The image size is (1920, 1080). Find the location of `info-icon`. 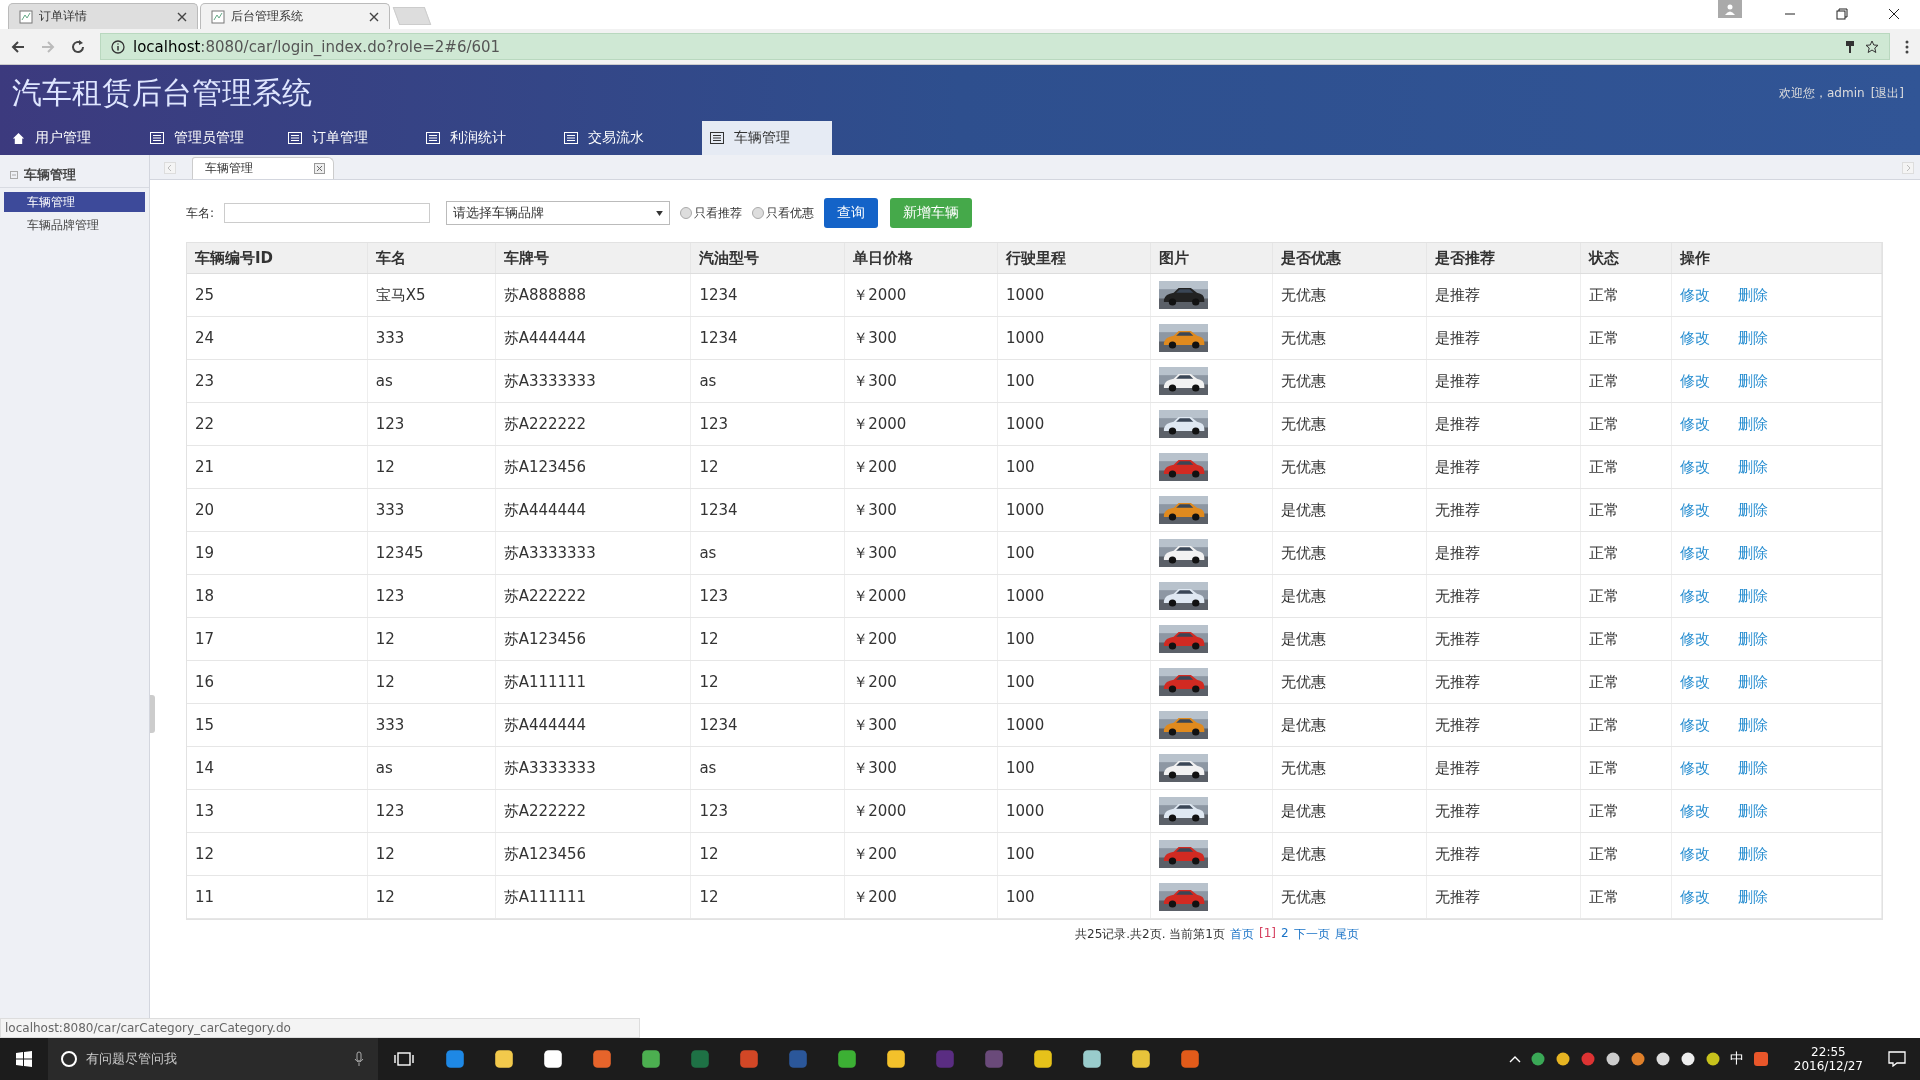

info-icon is located at coordinates (118, 46).